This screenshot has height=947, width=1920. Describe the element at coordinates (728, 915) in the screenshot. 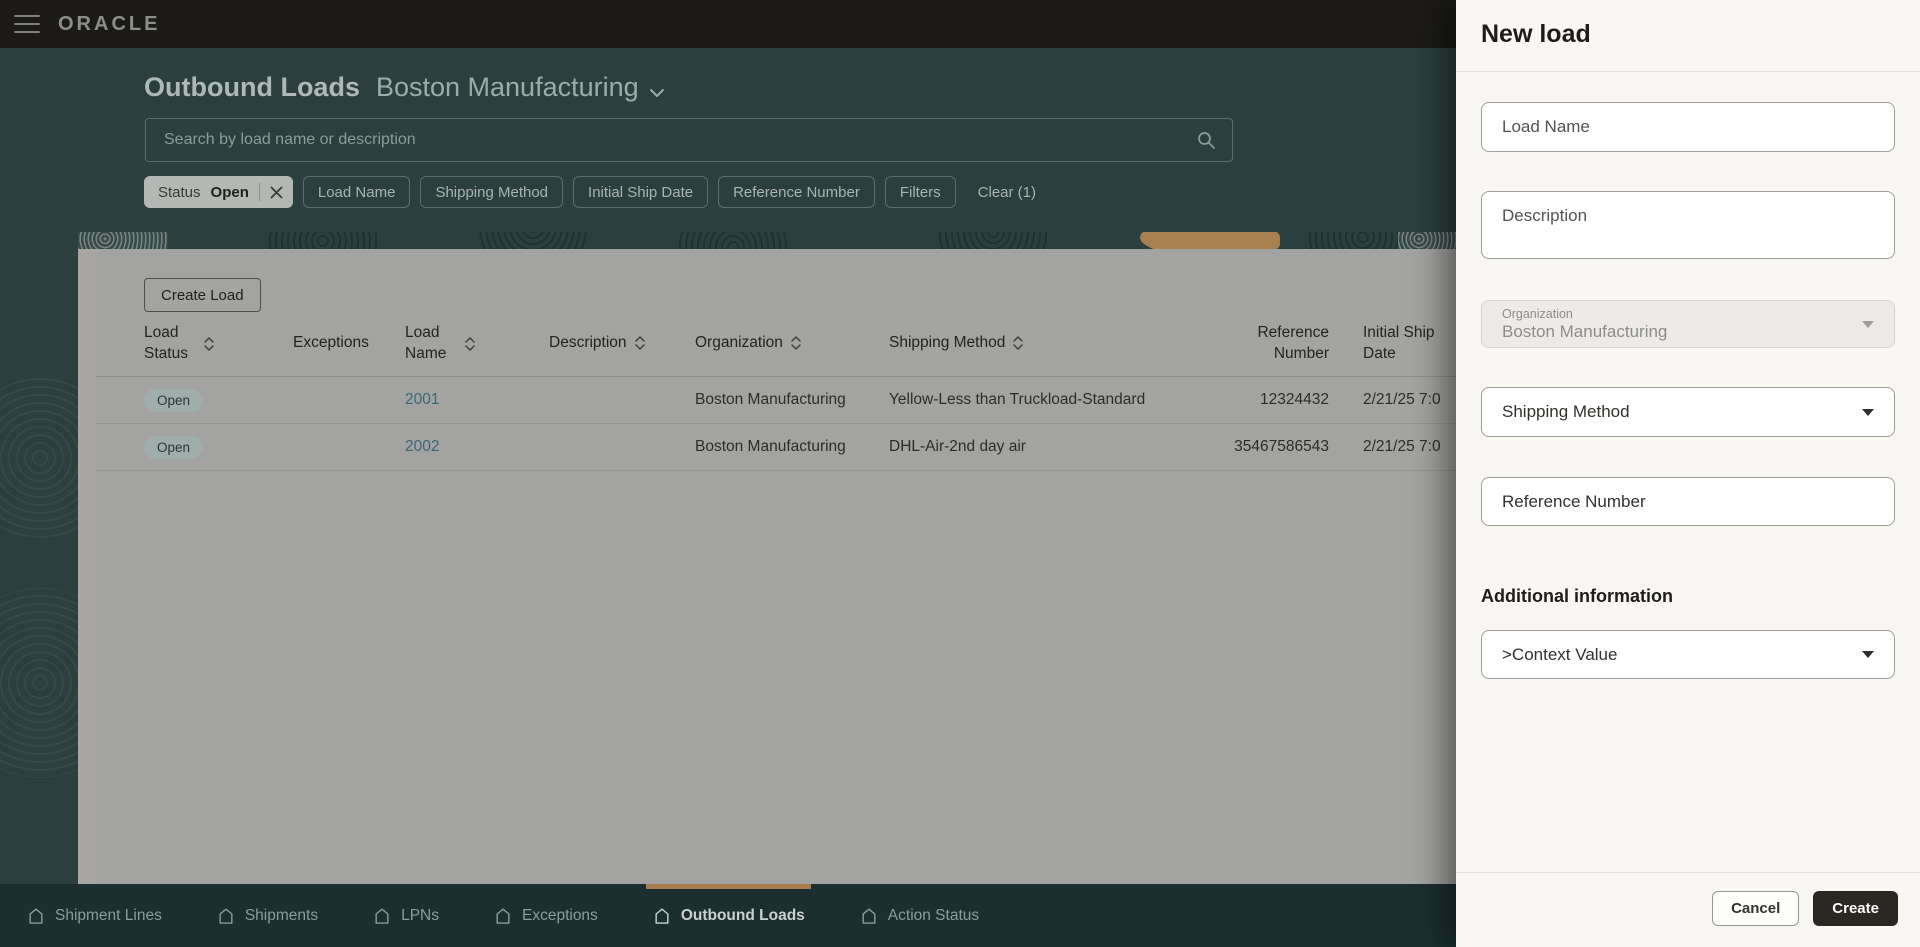

I see `bottom-nav-tab-outbound-loads: Outbound Loads` at that location.